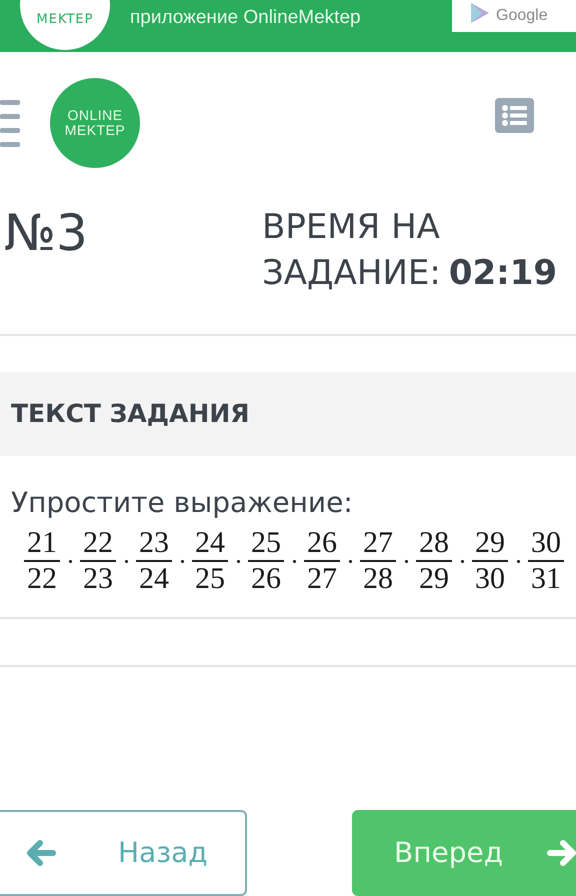 Image resolution: width=576 pixels, height=896 pixels. Describe the element at coordinates (503, 273) in the screenshot. I see `timer-value: 02:19` at that location.